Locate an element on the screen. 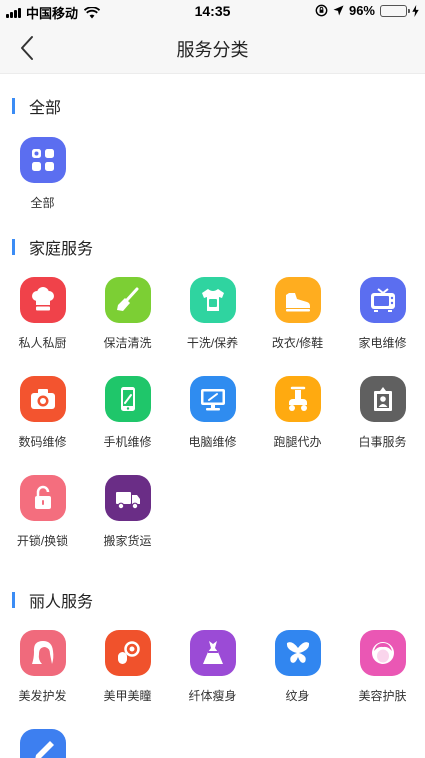 This screenshot has height=758, width=425. category-label: 开锁/换锁 is located at coordinates (42, 541).